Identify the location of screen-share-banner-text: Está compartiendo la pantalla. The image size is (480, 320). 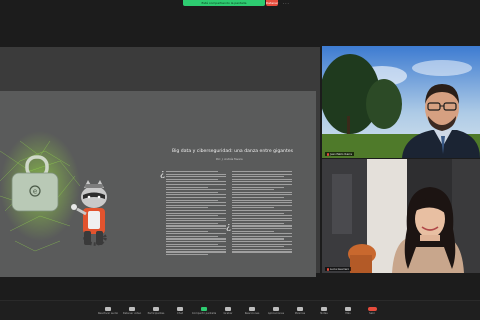
(224, 3).